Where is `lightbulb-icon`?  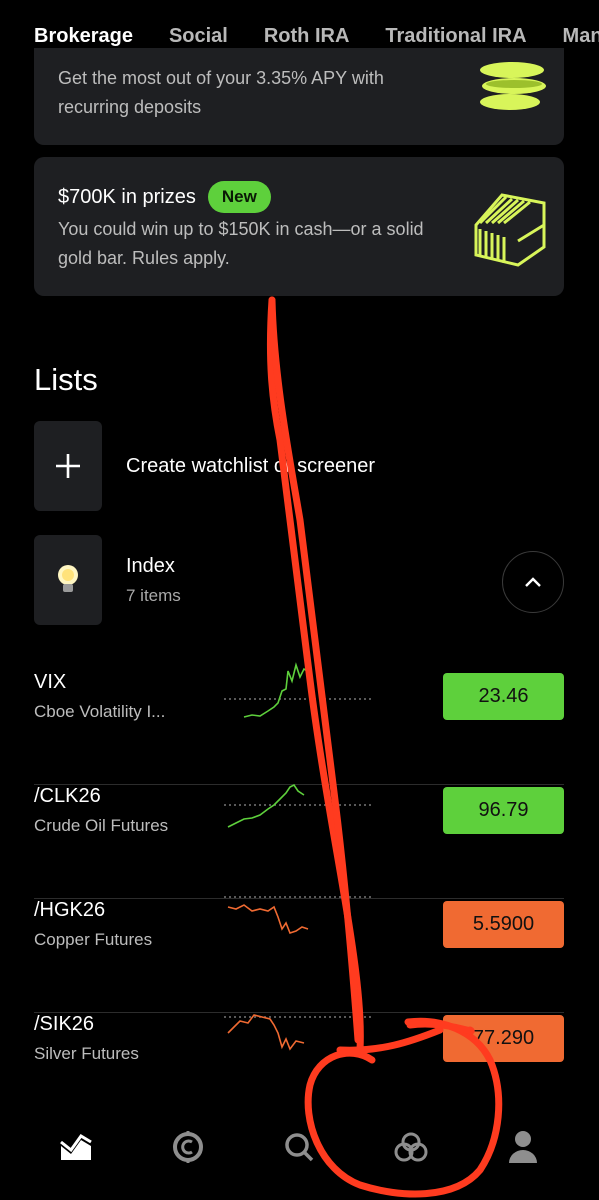 lightbulb-icon is located at coordinates (68, 578).